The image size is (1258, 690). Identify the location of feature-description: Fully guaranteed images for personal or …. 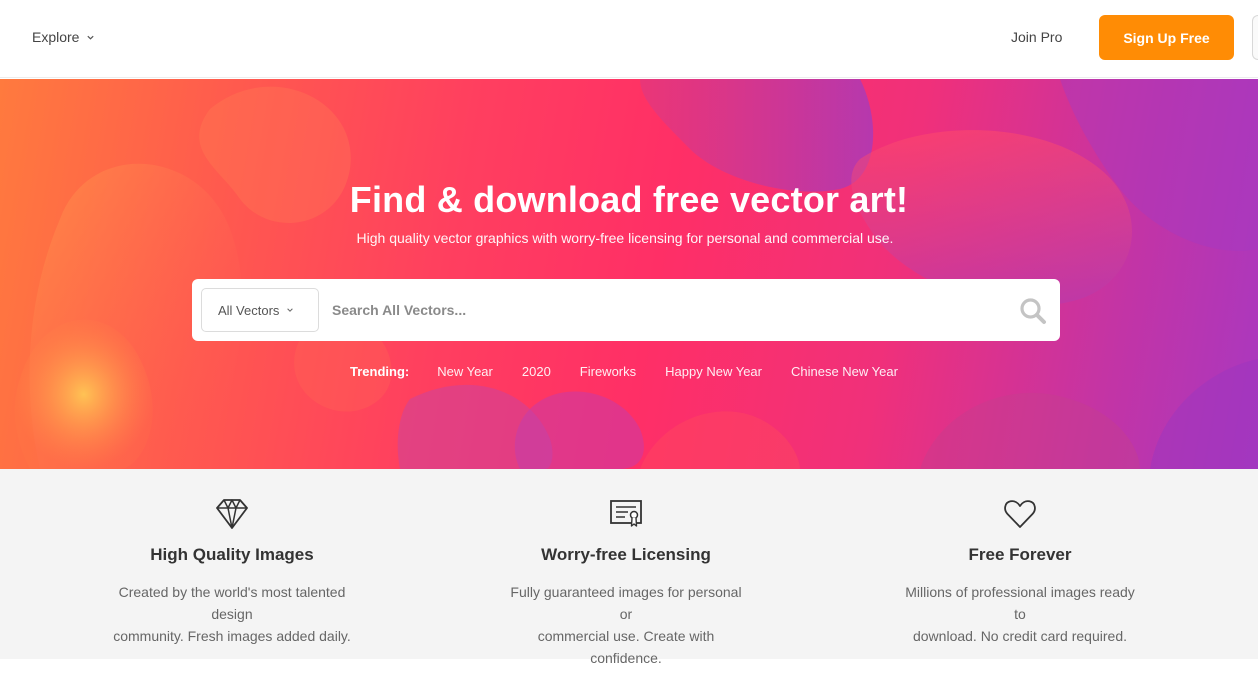
(626, 625).